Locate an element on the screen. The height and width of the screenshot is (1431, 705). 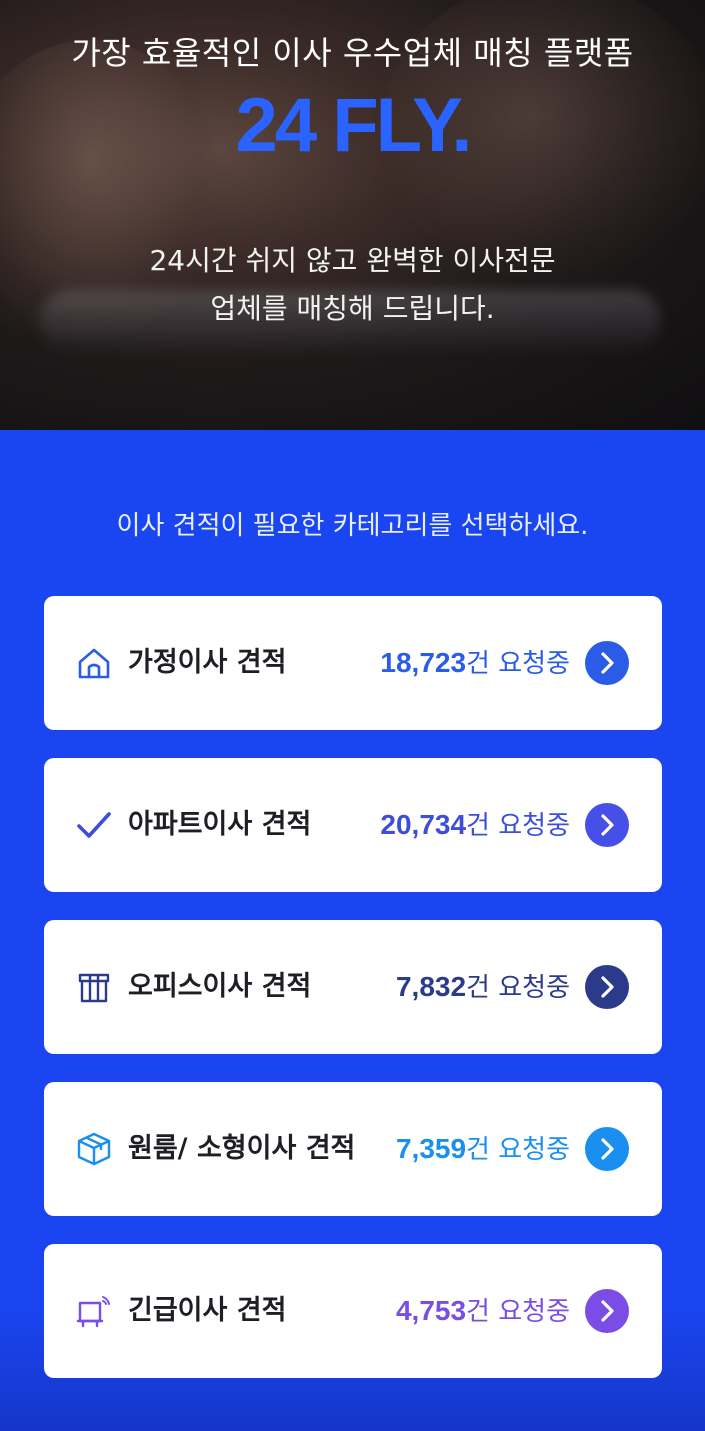
category-label: 가정이사 견적 is located at coordinates (207, 662).